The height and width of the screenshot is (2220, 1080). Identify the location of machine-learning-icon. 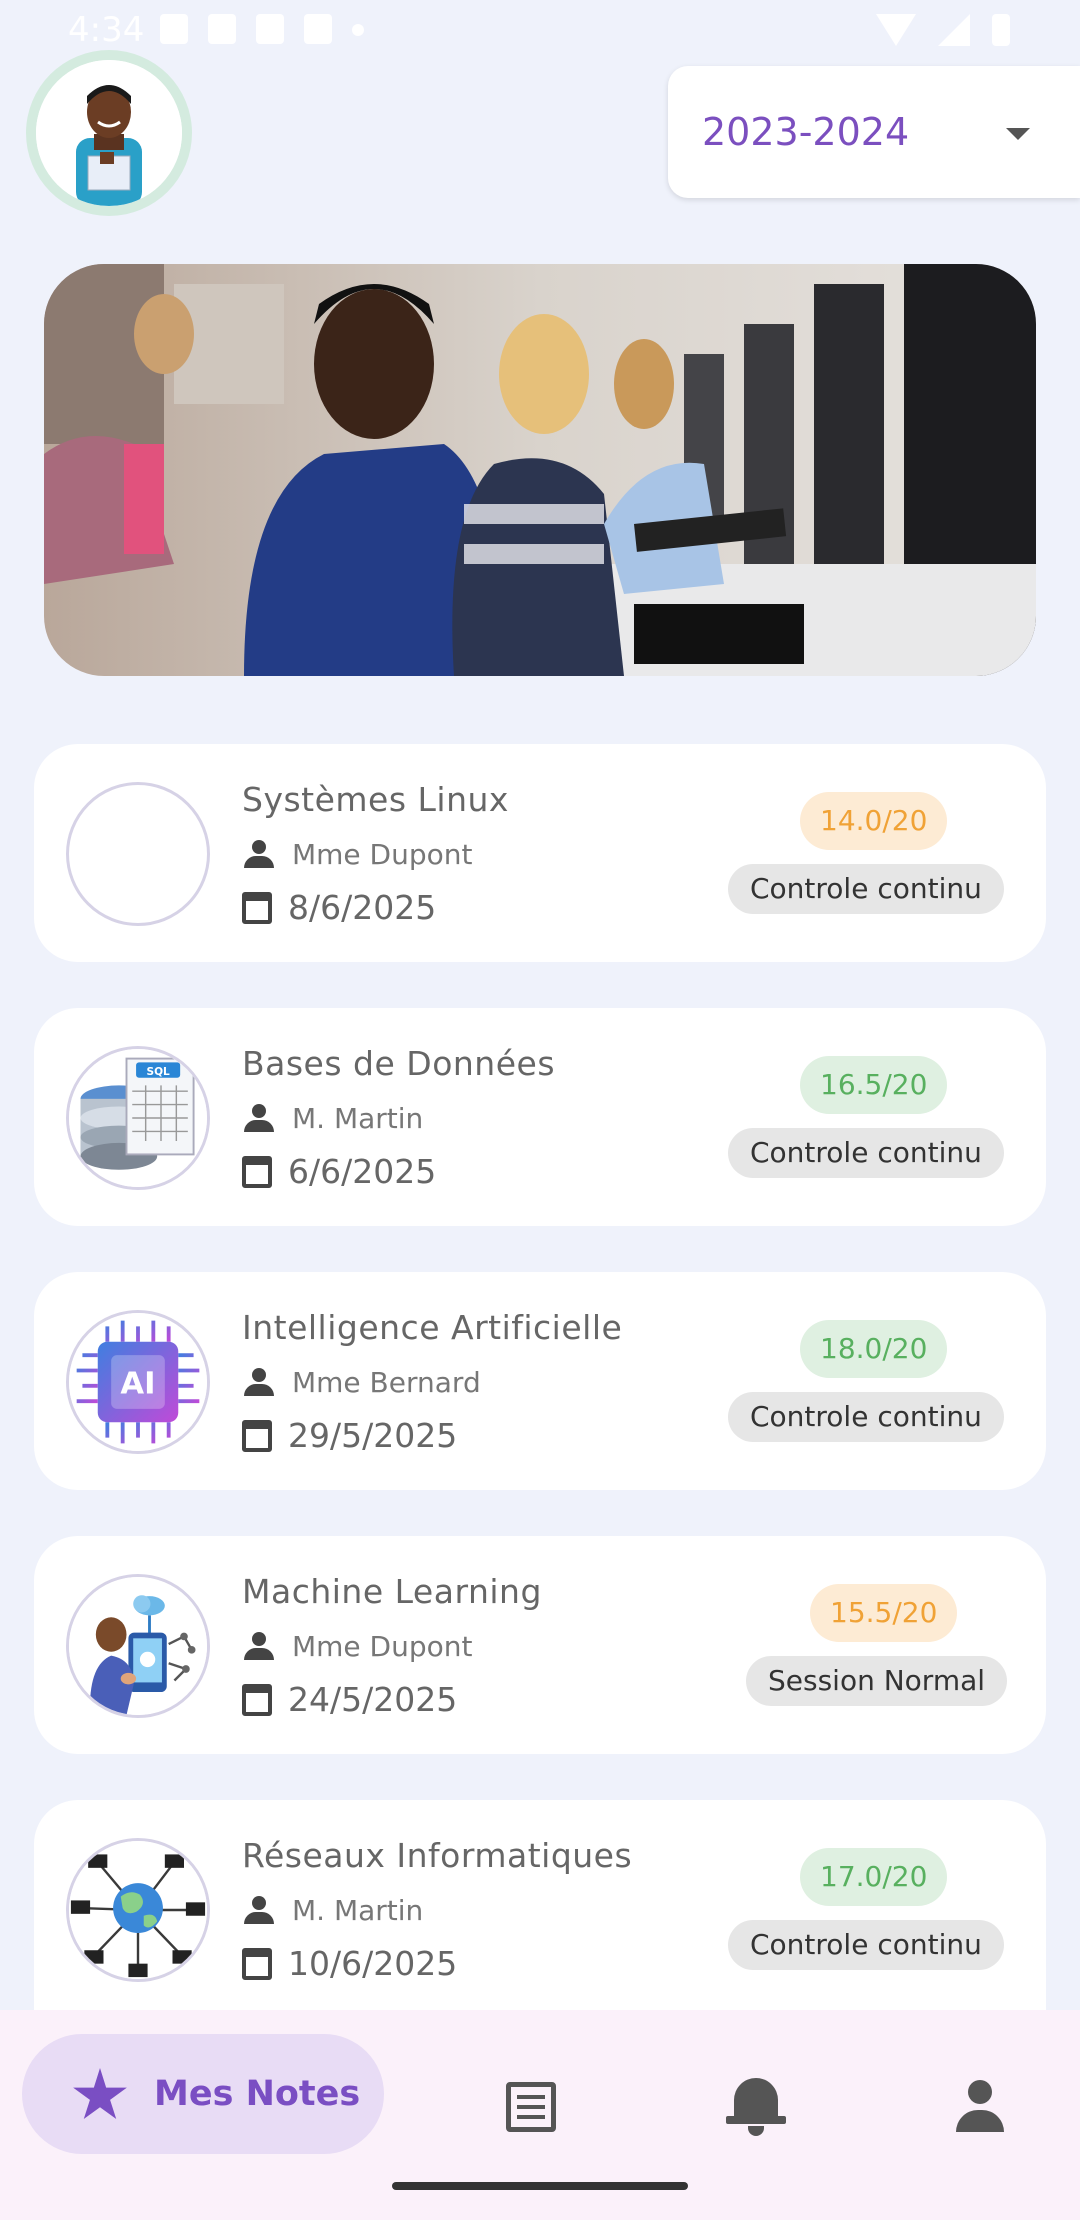
(138, 1646).